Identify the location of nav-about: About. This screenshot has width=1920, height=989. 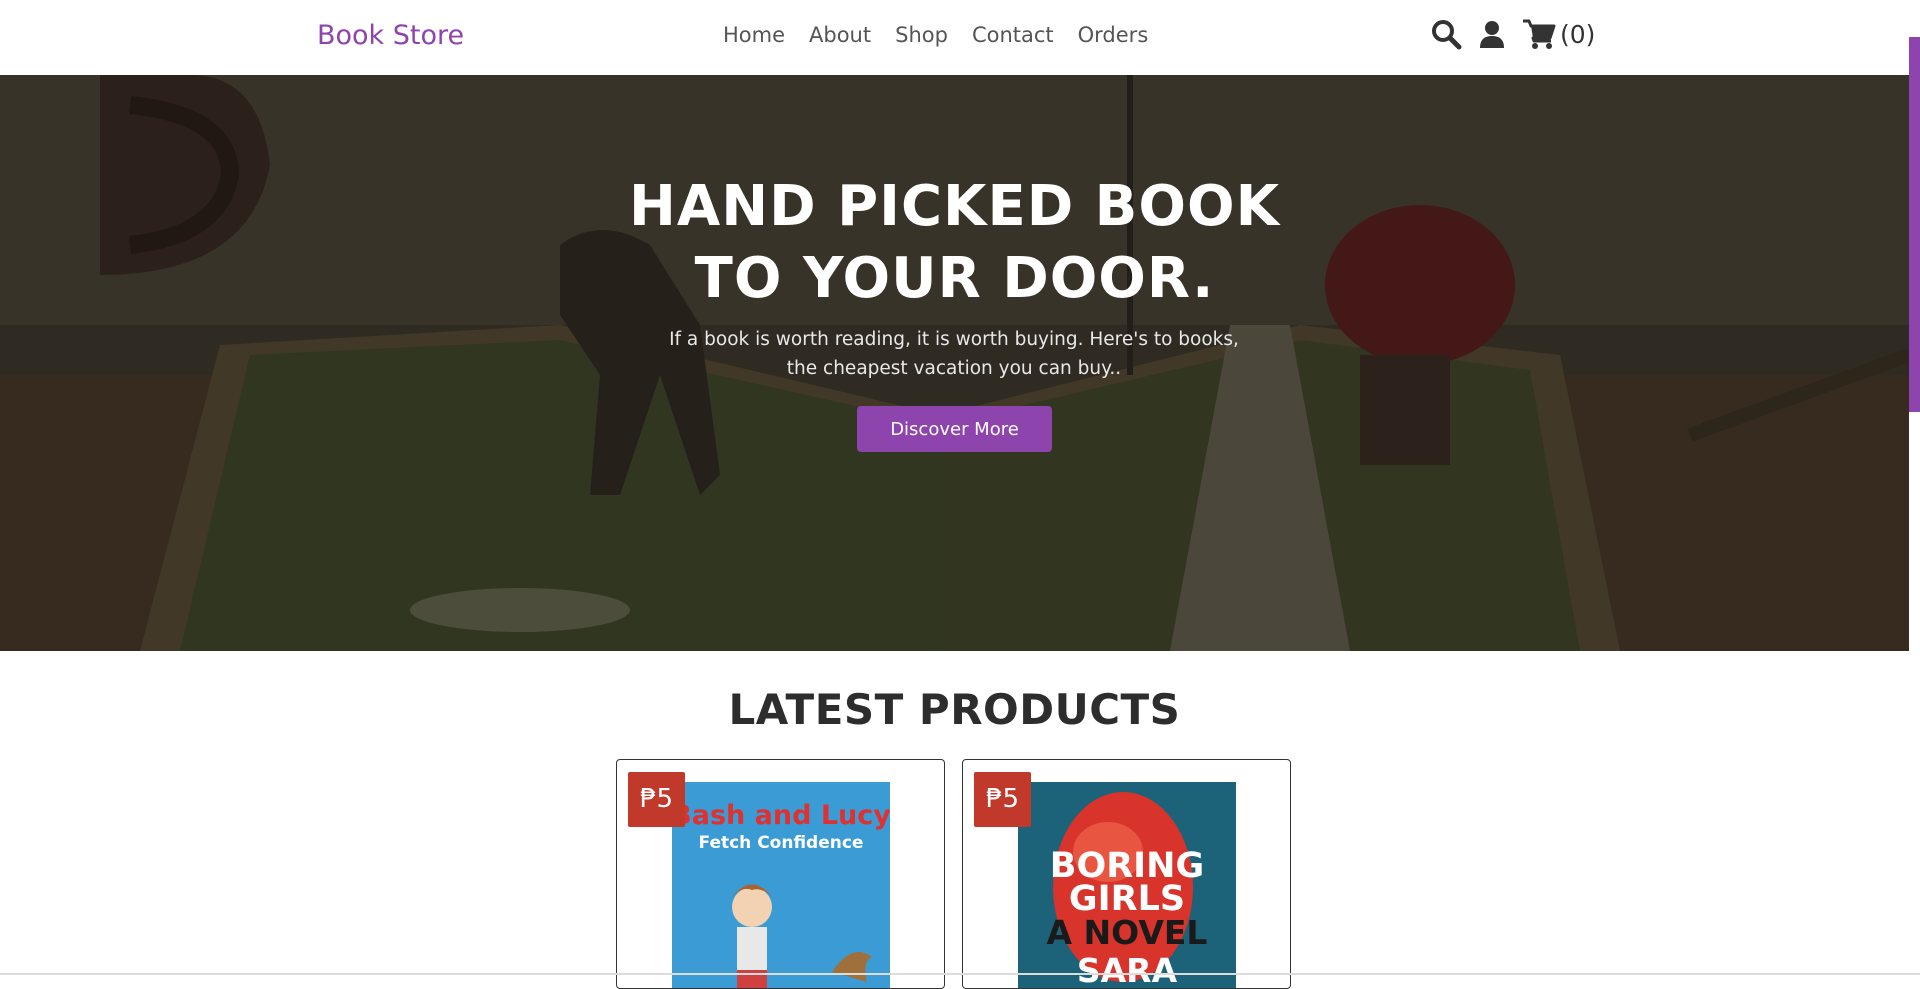
(840, 35).